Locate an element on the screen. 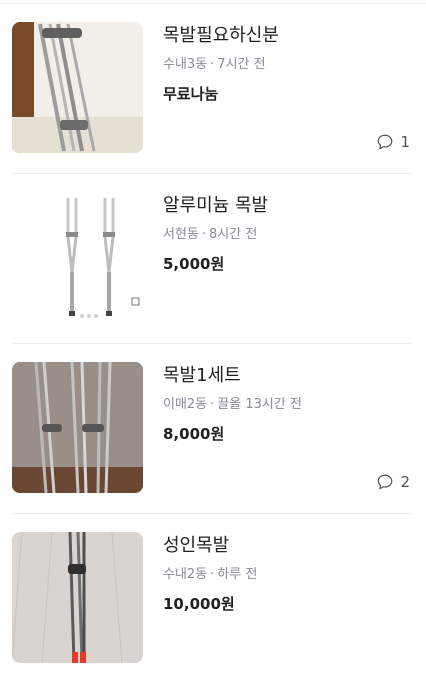  item-time: 7시간 전 is located at coordinates (241, 64).